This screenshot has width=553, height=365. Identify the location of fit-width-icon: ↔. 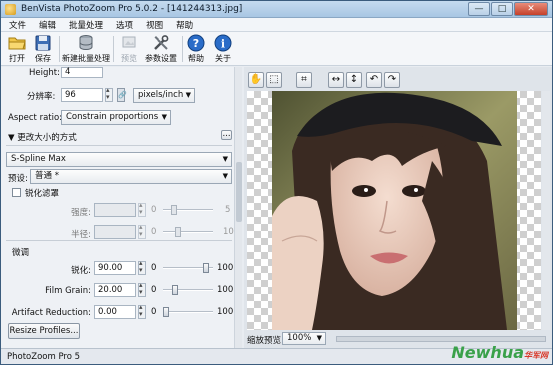
(336, 80).